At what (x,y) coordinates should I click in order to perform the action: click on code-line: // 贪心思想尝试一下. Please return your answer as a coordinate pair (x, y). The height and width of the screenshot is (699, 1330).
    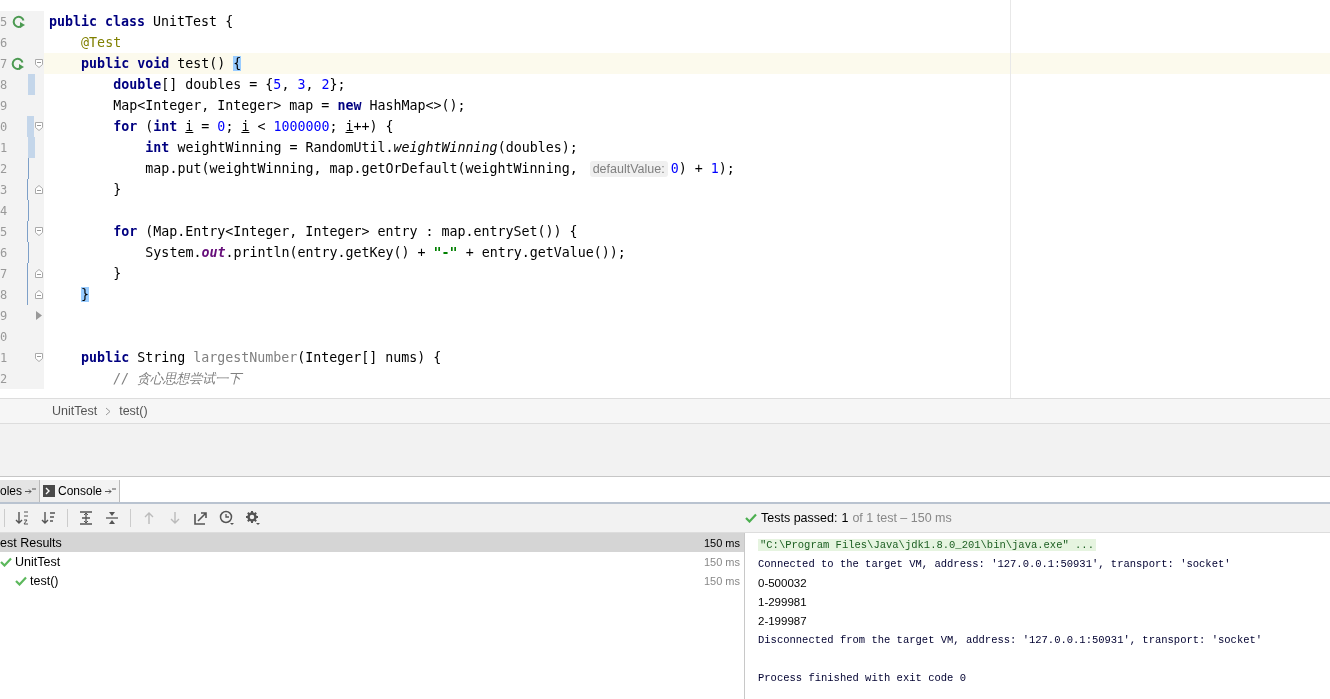
    Looking at the image, I should click on (177, 378).